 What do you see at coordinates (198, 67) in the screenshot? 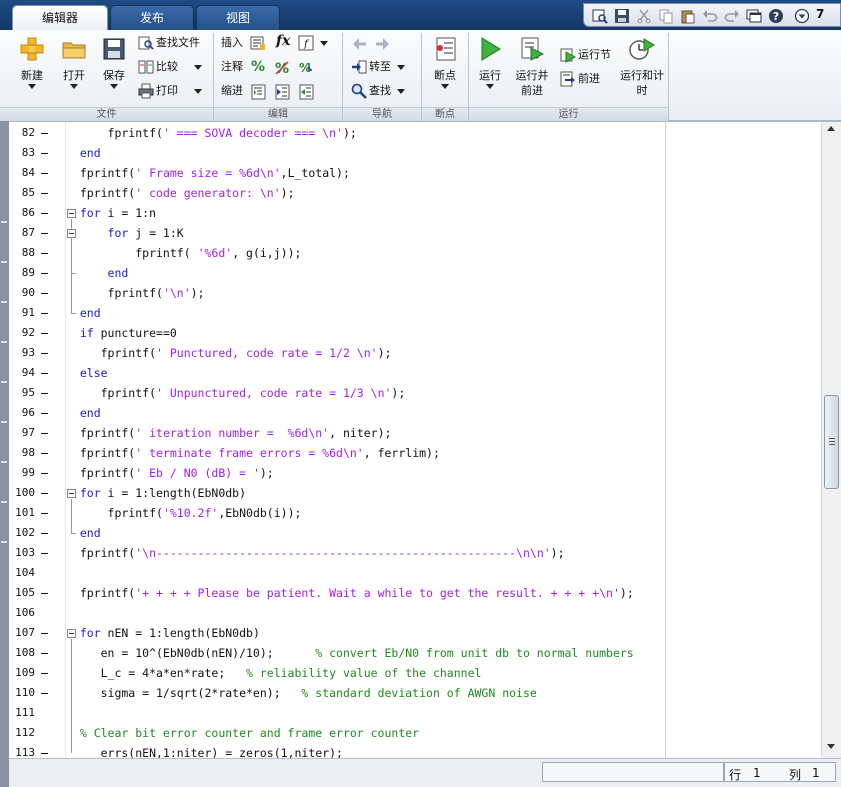
I see `compare-dropdown-arrow` at bounding box center [198, 67].